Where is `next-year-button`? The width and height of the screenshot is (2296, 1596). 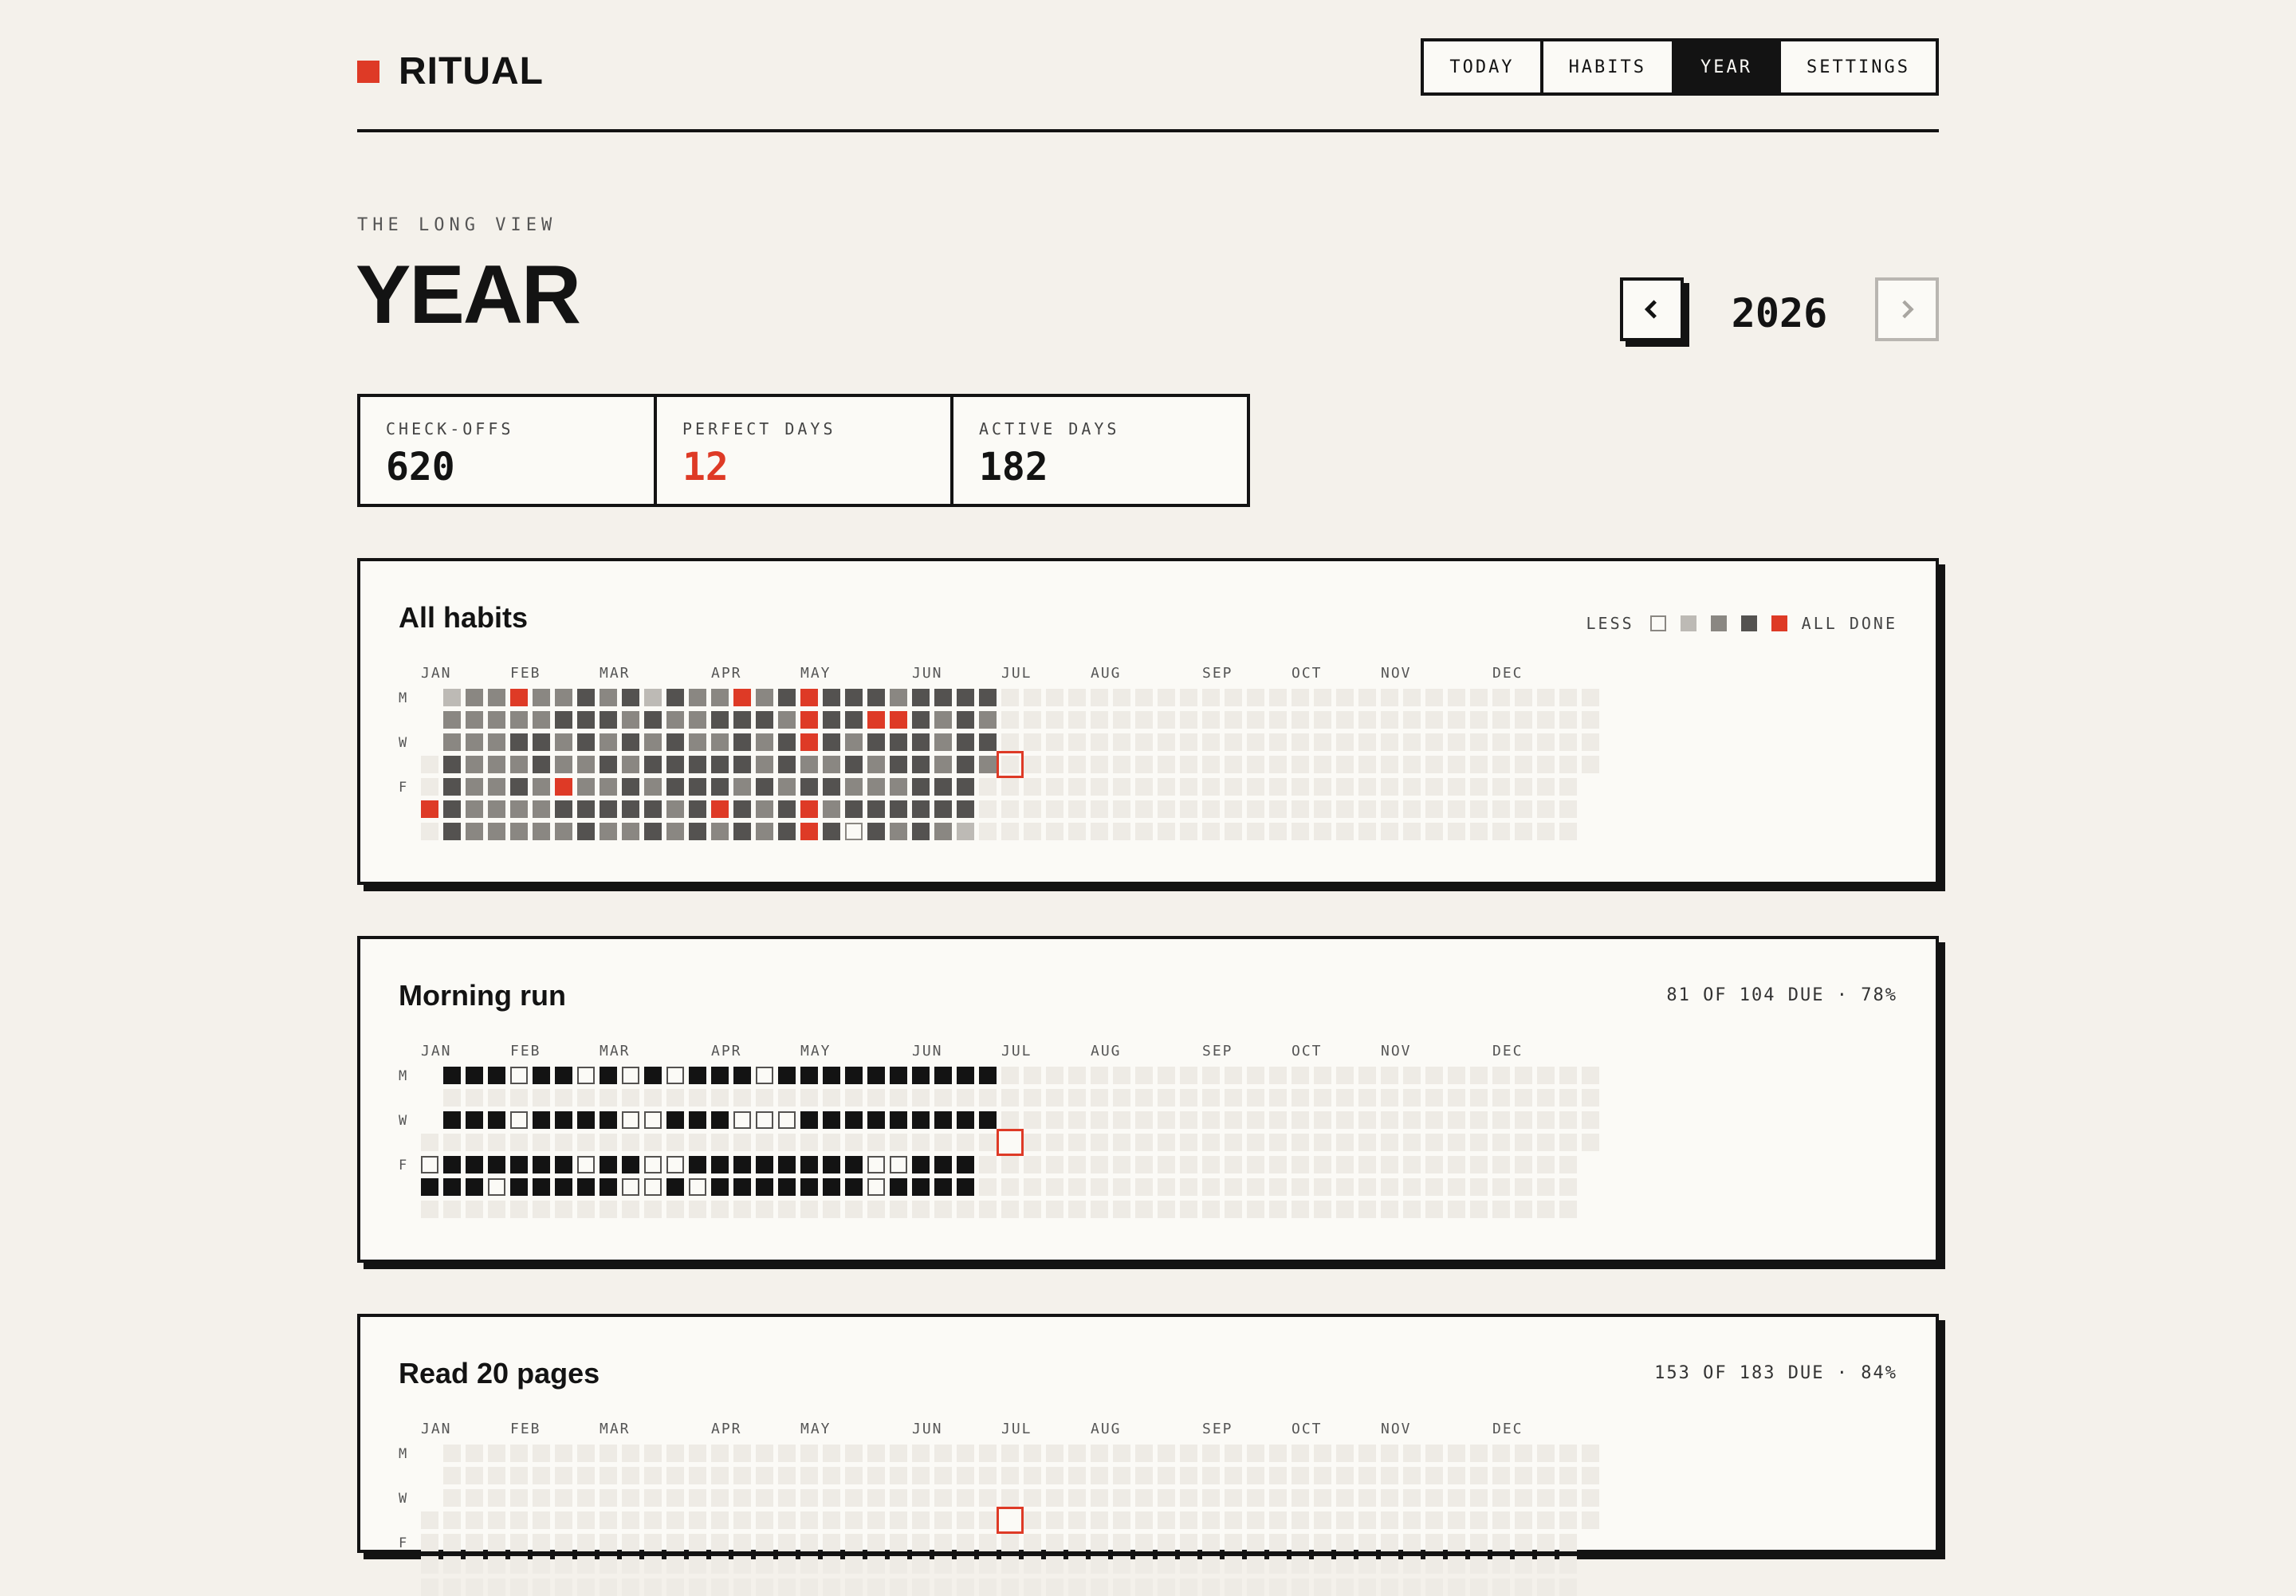 next-year-button is located at coordinates (1907, 309).